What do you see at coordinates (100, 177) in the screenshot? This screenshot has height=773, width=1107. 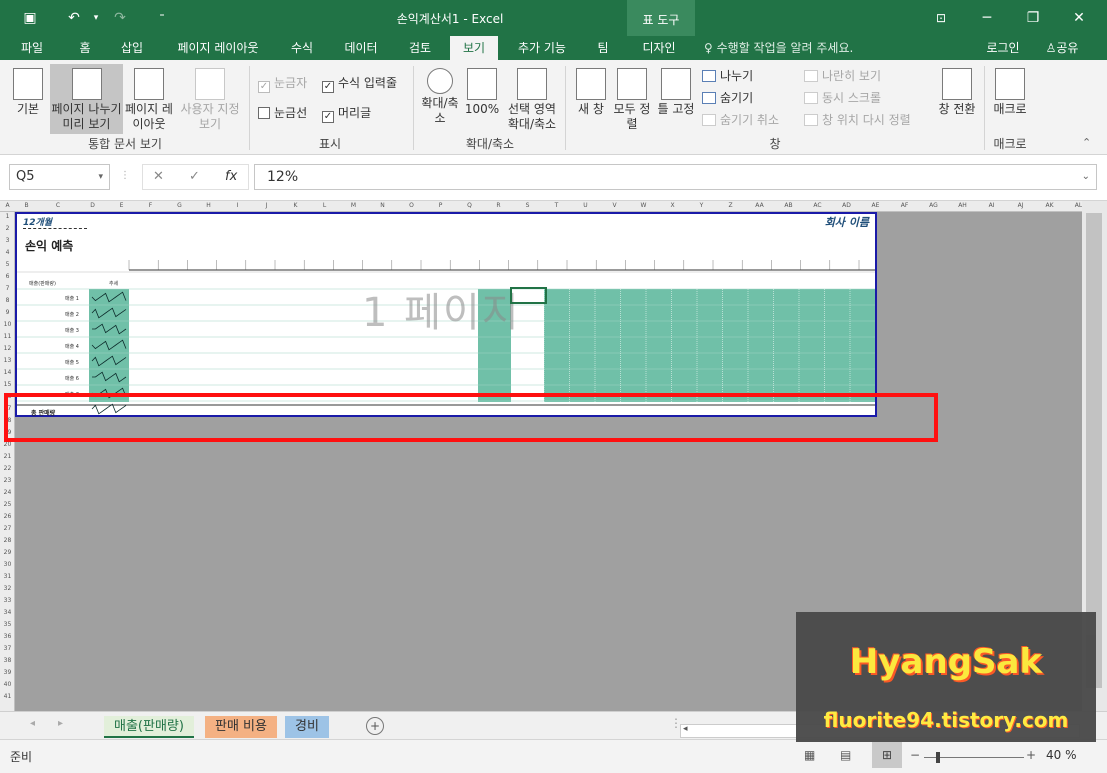 I see `chevron-down-icon: ▾` at bounding box center [100, 177].